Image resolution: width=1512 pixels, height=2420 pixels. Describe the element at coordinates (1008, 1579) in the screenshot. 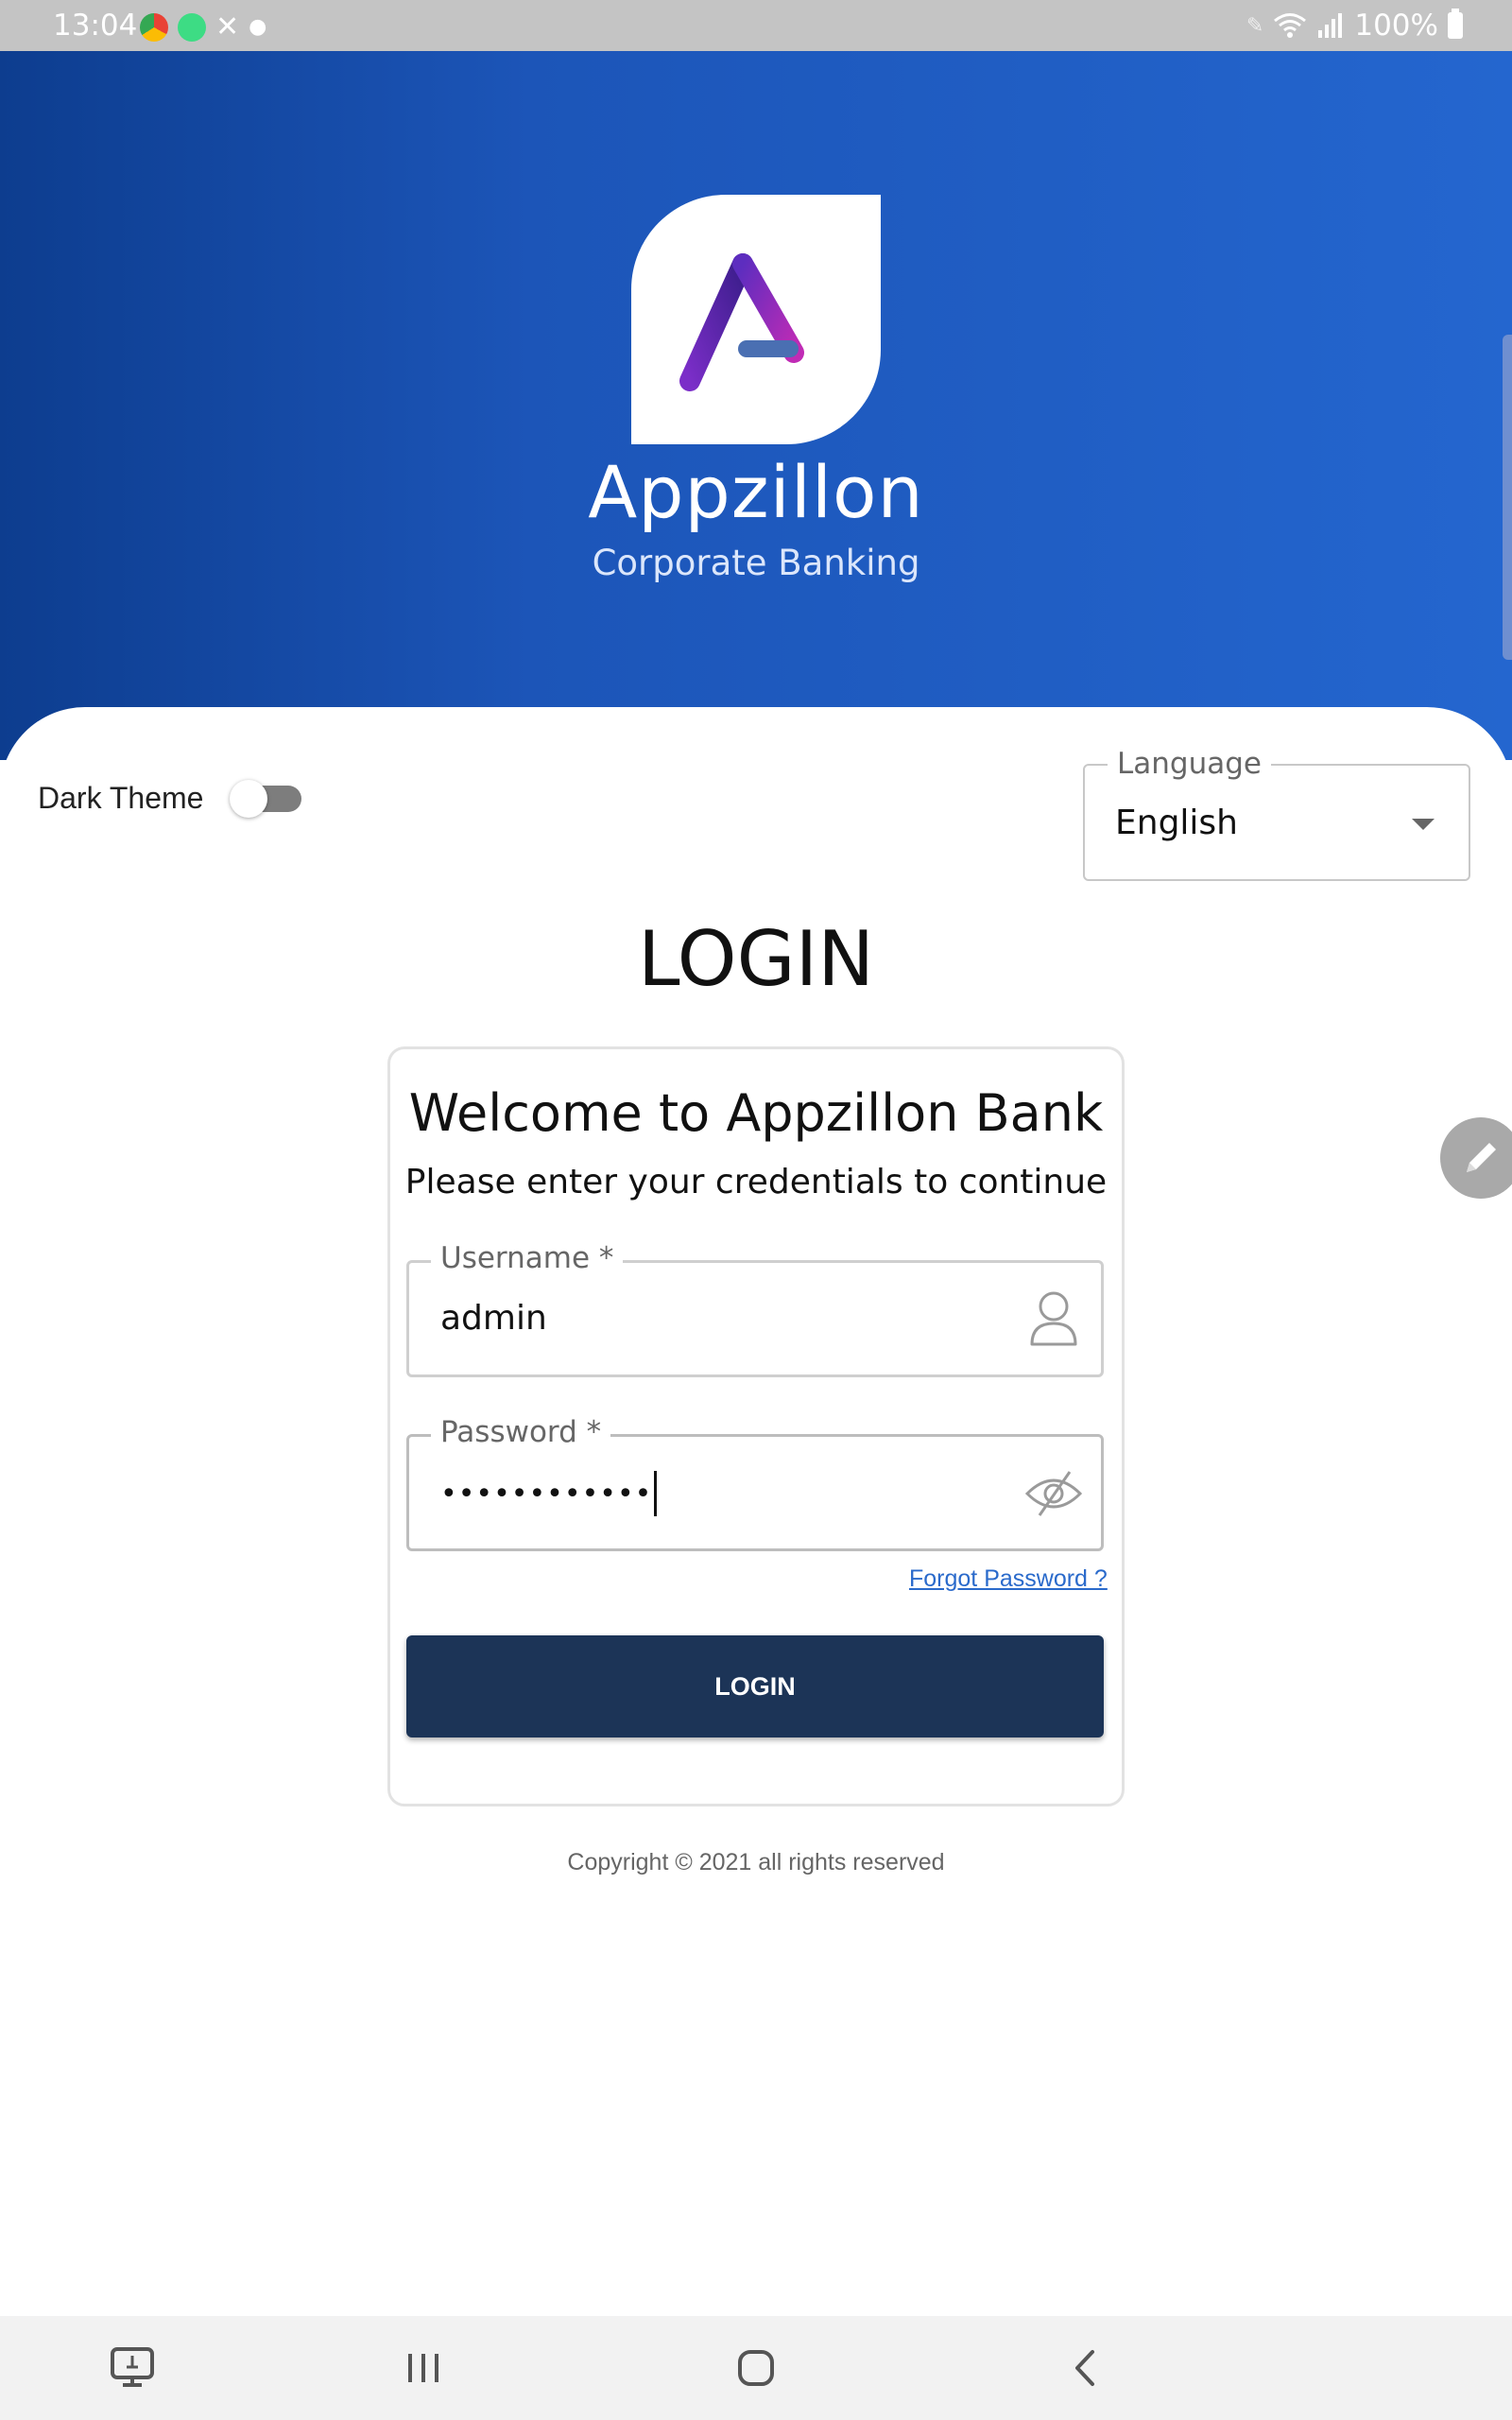

I see `forgot-password-link: Forgot Password ?` at that location.